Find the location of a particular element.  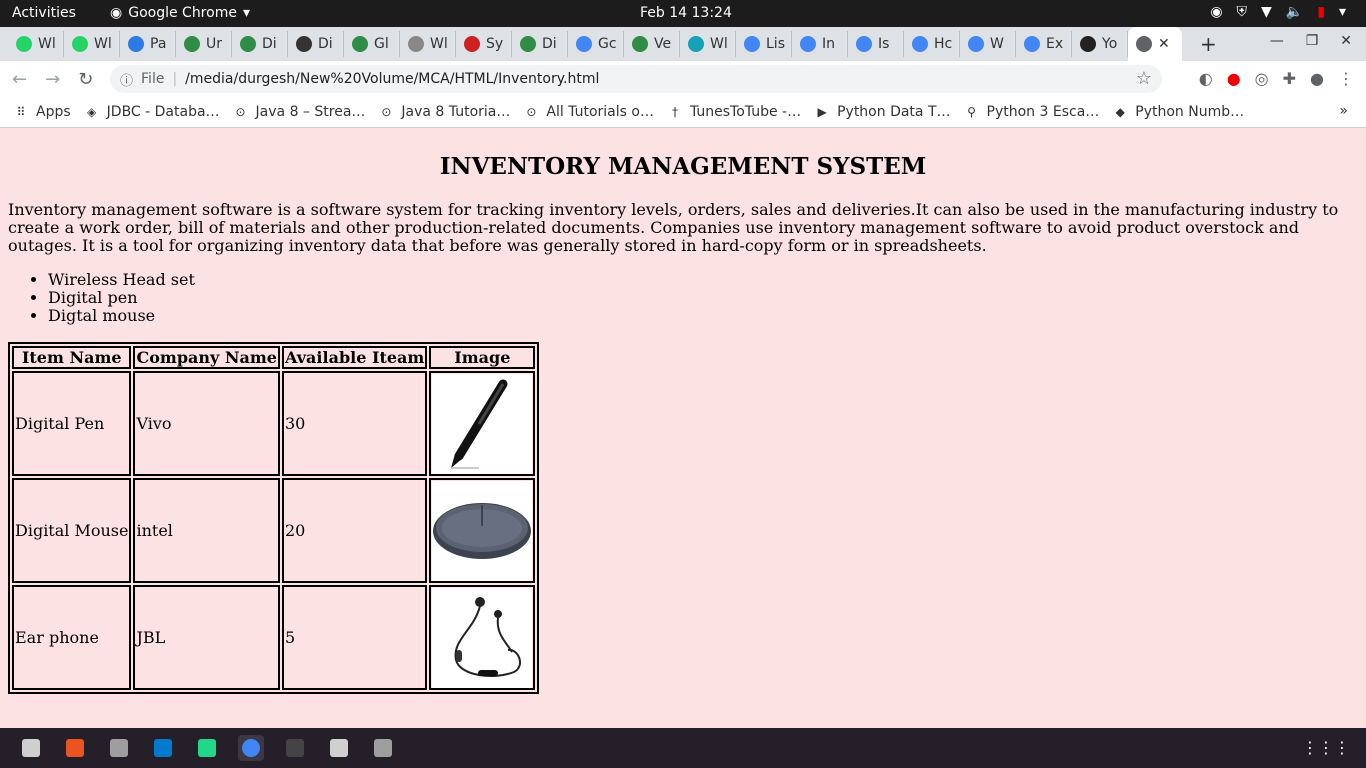

tab-11: Ve is located at coordinates (652, 44).